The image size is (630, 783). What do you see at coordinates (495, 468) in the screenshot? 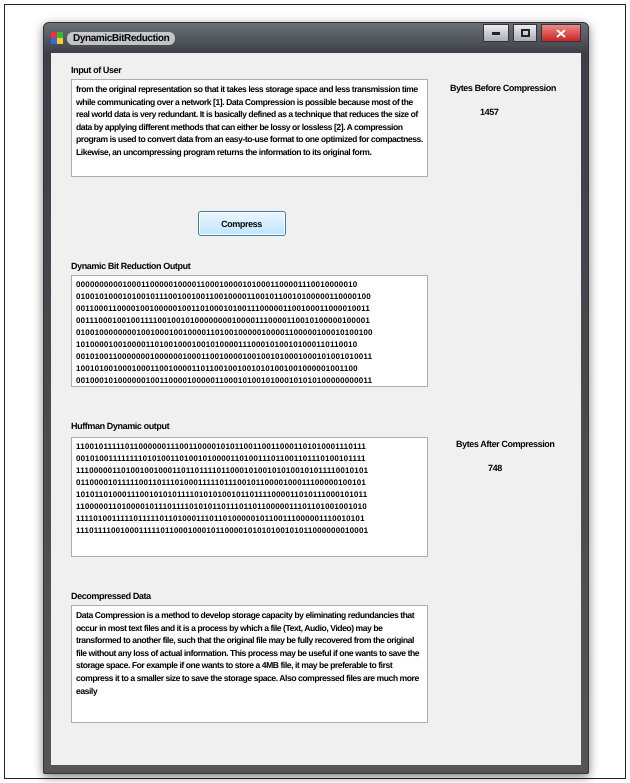
I see `bytes-after-value: 748` at bounding box center [495, 468].